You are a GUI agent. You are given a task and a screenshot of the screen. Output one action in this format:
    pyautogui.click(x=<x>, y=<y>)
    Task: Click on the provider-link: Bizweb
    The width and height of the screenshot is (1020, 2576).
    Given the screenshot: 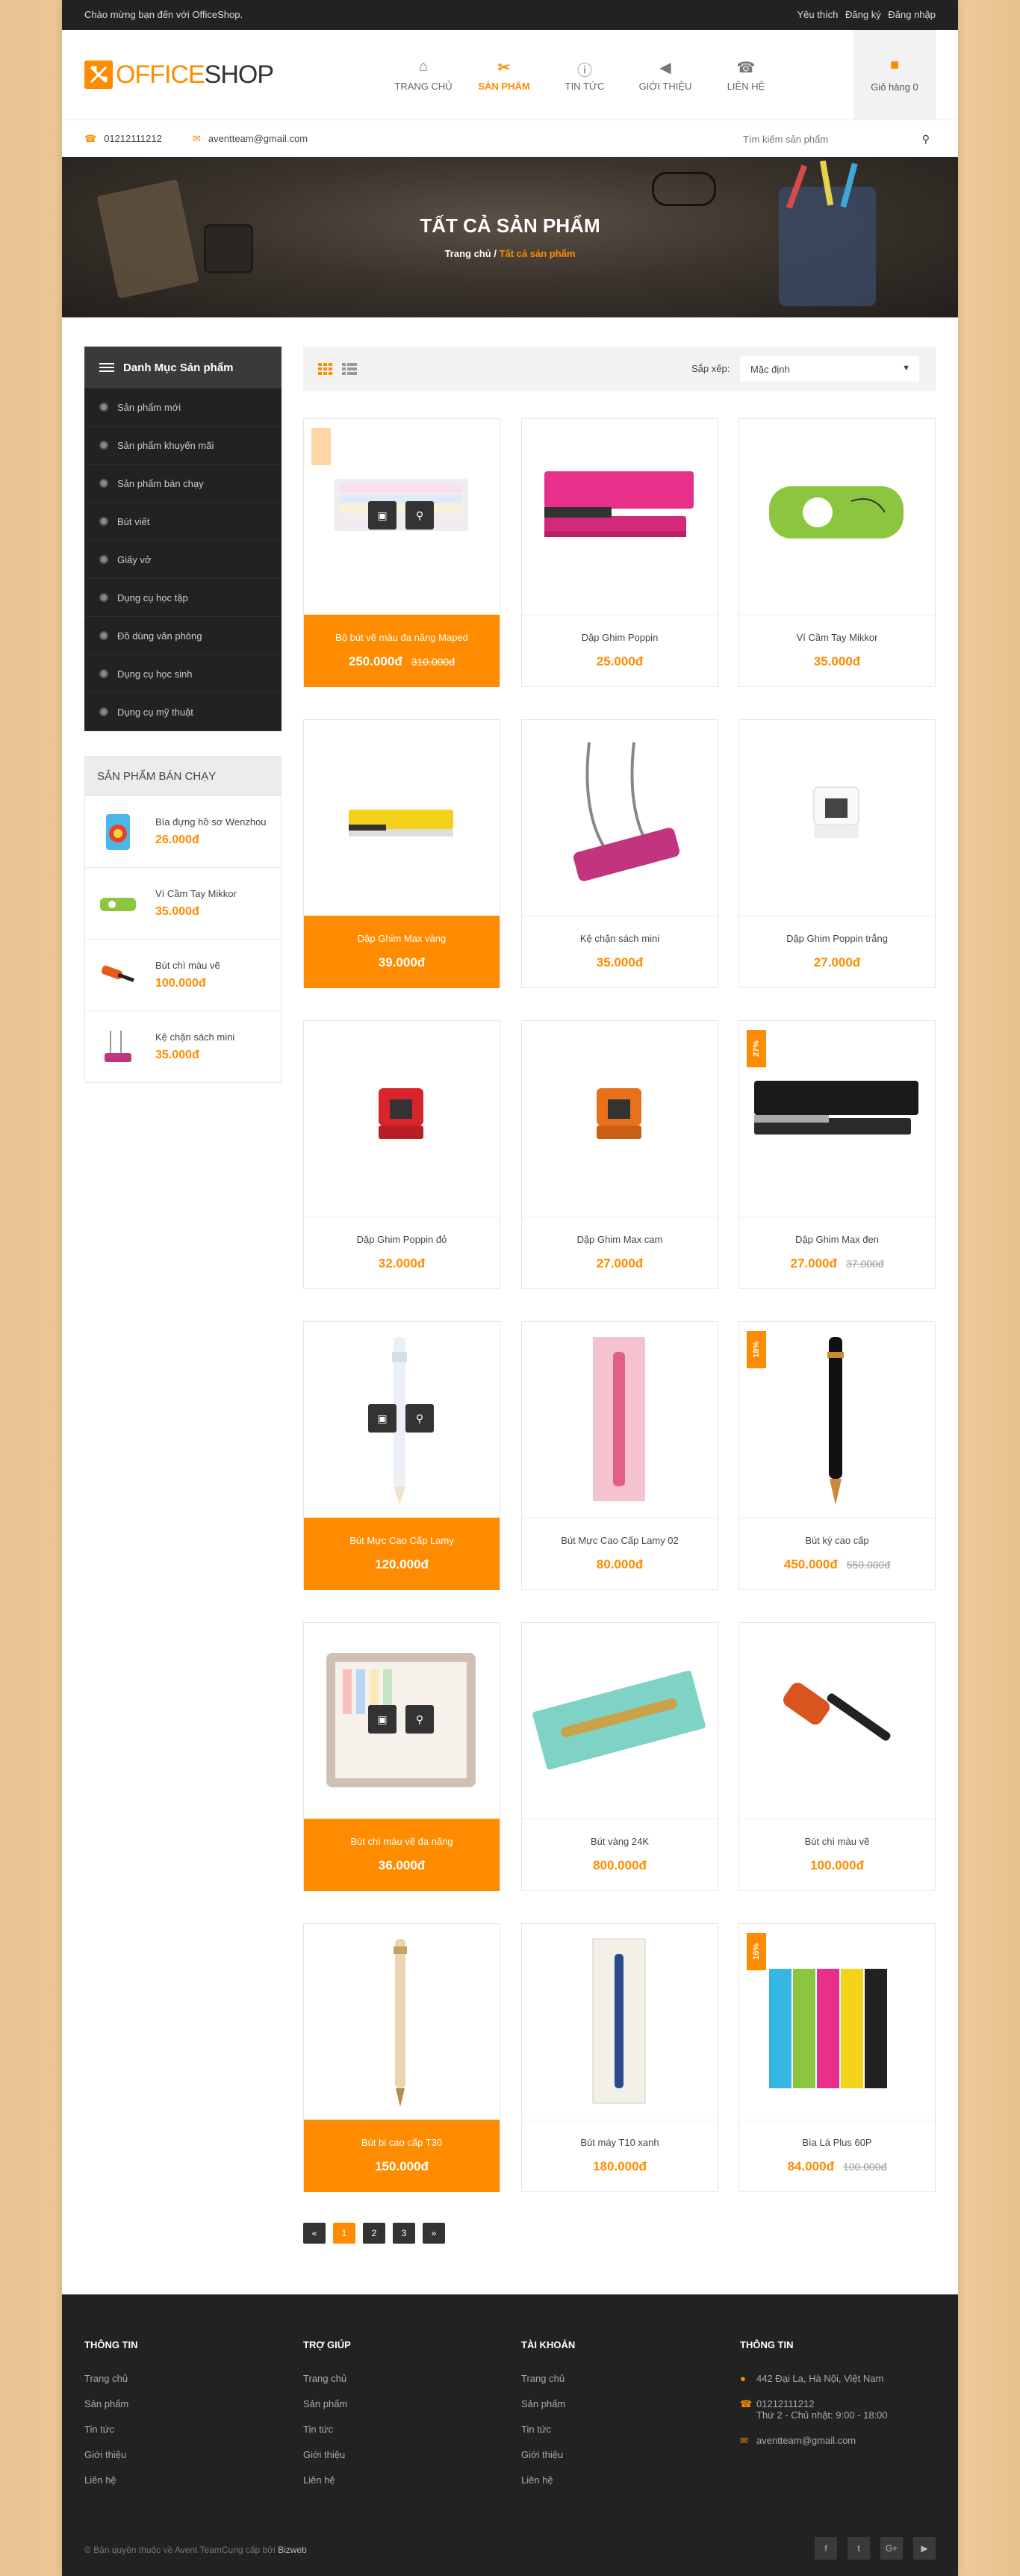 What is the action you would take?
    pyautogui.click(x=292, y=2550)
    